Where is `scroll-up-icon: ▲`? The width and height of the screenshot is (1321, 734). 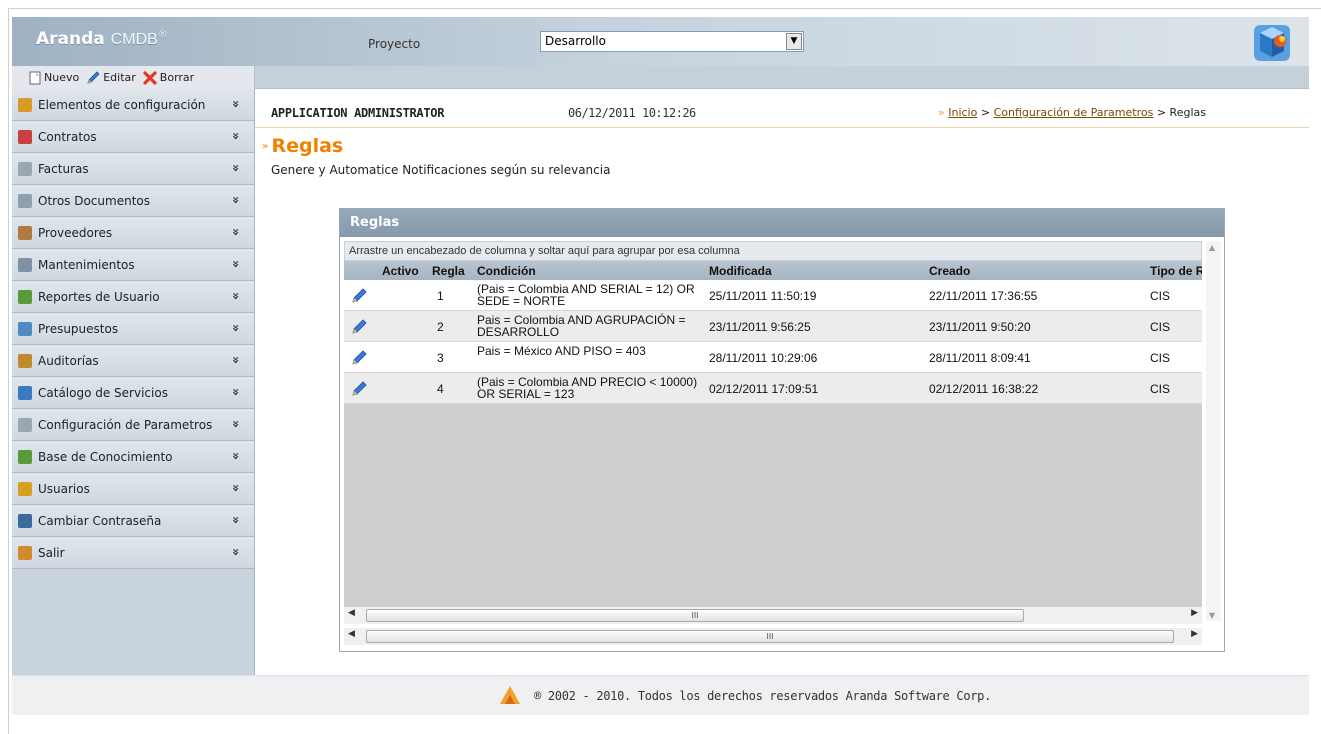
scroll-up-icon: ▲ is located at coordinates (1212, 247).